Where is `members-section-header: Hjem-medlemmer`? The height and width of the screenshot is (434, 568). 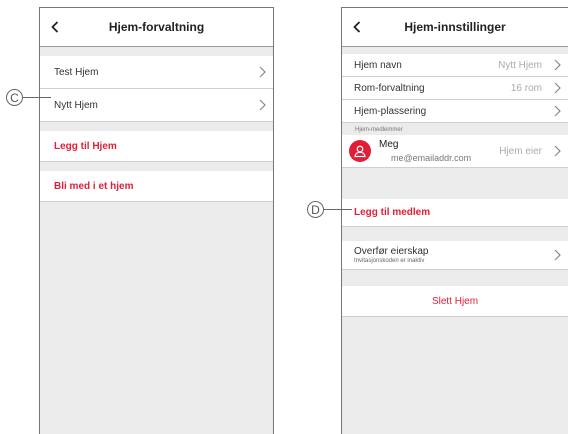
members-section-header: Hjem-medlemmer is located at coordinates (379, 130).